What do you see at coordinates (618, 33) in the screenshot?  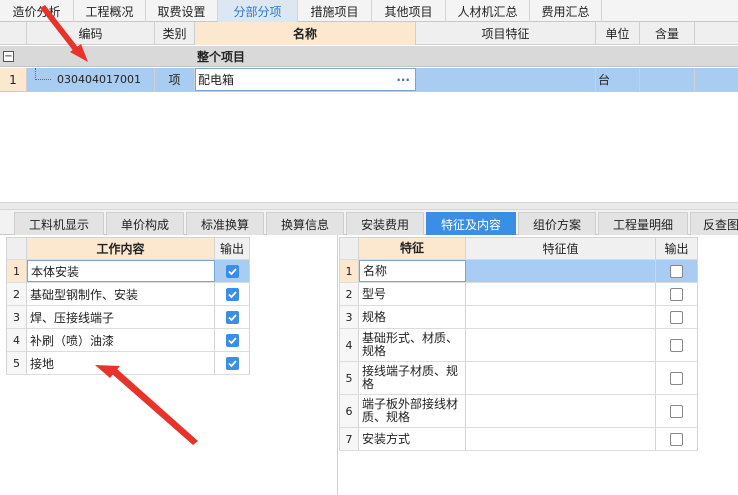 I see `col-header-unit: 单位` at bounding box center [618, 33].